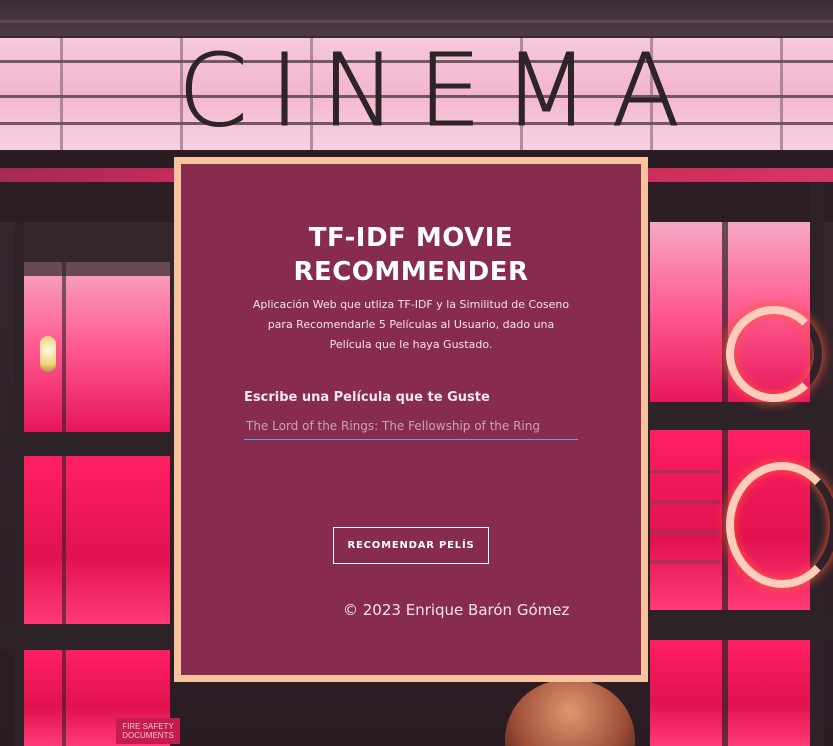  I want to click on movie-search-input, so click(411, 426).